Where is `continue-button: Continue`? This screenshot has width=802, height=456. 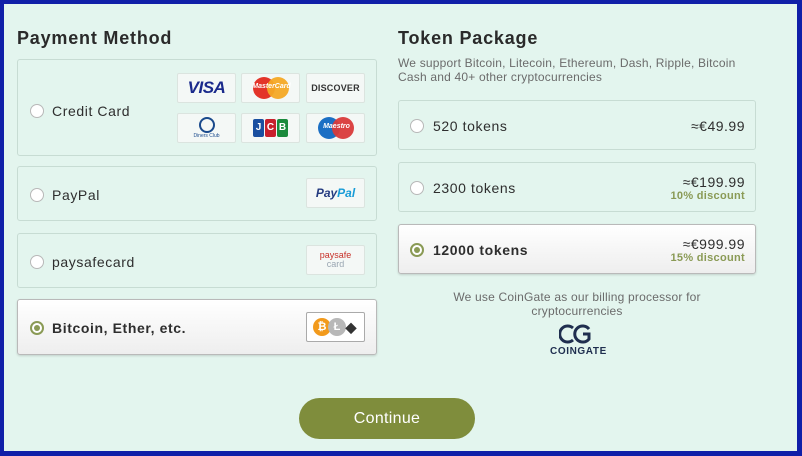 continue-button: Continue is located at coordinates (387, 418).